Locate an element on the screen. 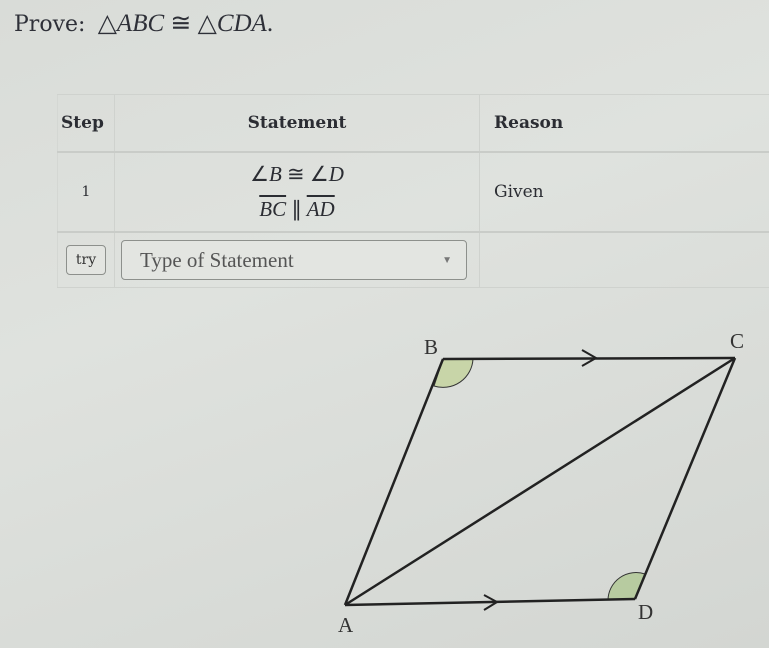  parallel-symbol: ∥ is located at coordinates (296, 209).